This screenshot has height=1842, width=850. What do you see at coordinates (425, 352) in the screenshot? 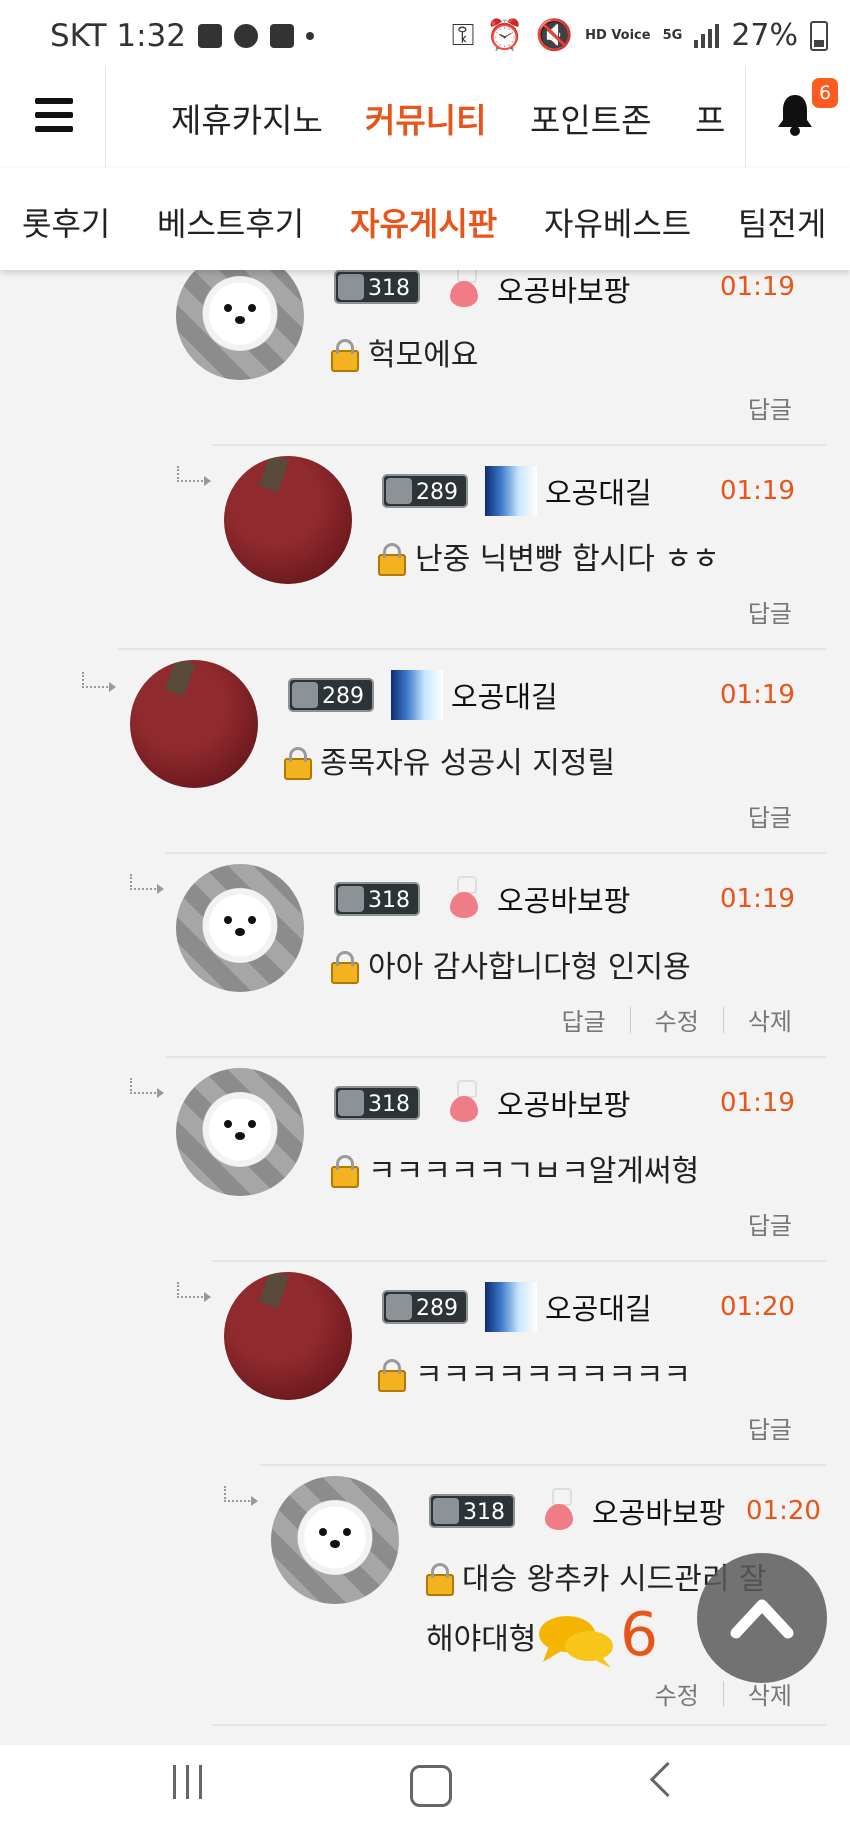
I see `comment-item: 318 오공바보팡 01:19 헉모에요 답글` at bounding box center [425, 352].